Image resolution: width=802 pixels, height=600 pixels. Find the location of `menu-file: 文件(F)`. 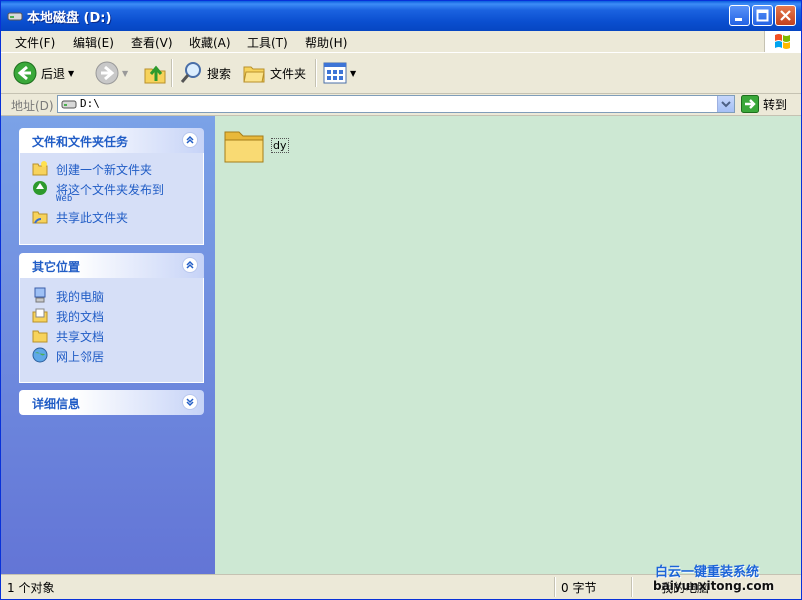

menu-file: 文件(F) is located at coordinates (35, 42).